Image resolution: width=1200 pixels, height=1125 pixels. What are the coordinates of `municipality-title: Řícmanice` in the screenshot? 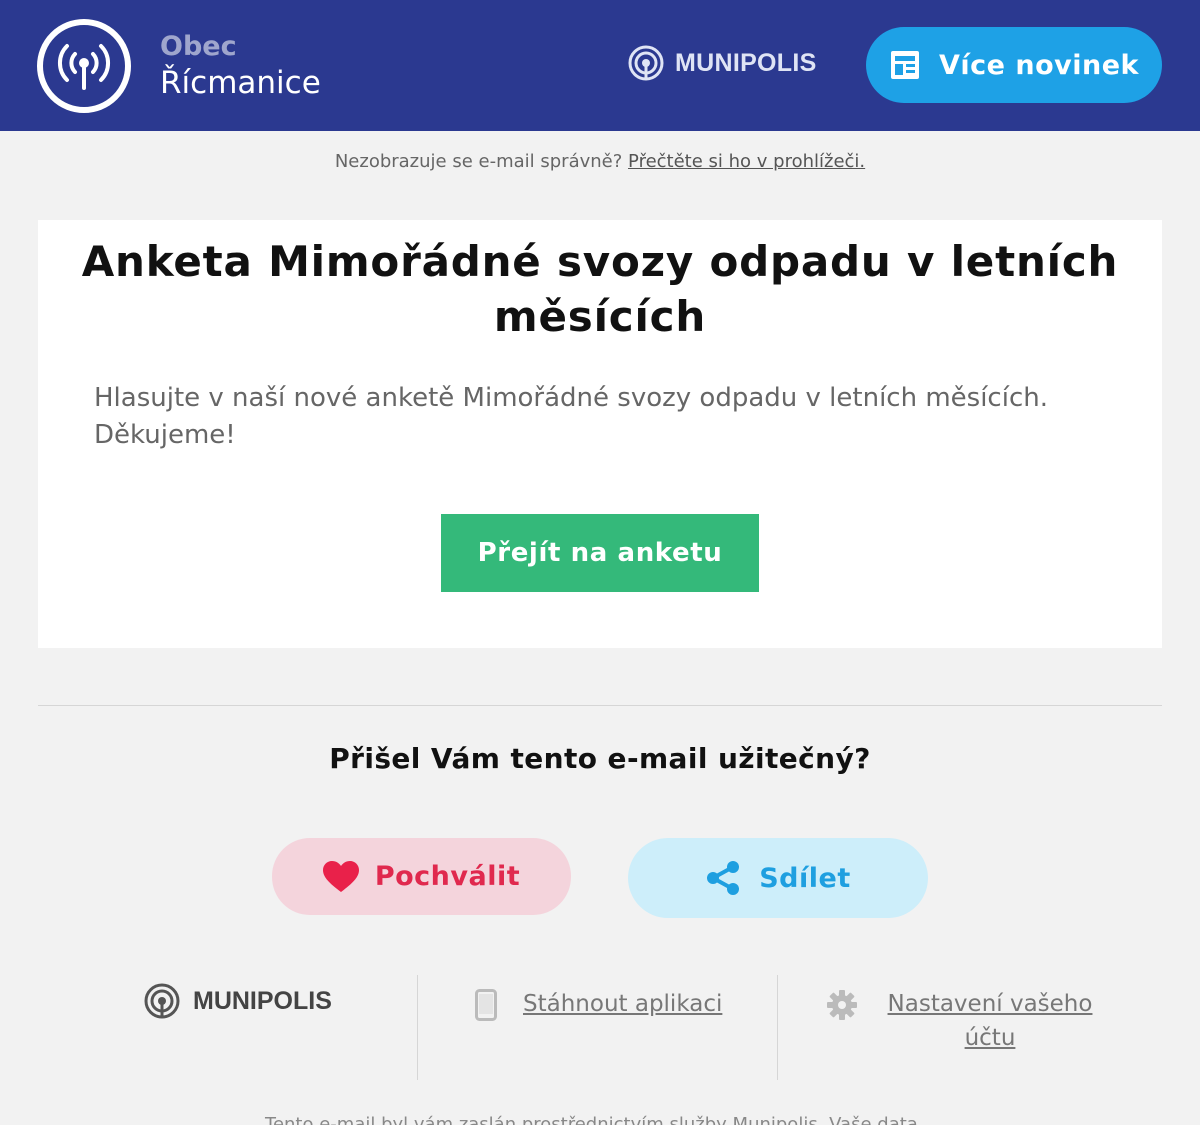 It's located at (240, 83).